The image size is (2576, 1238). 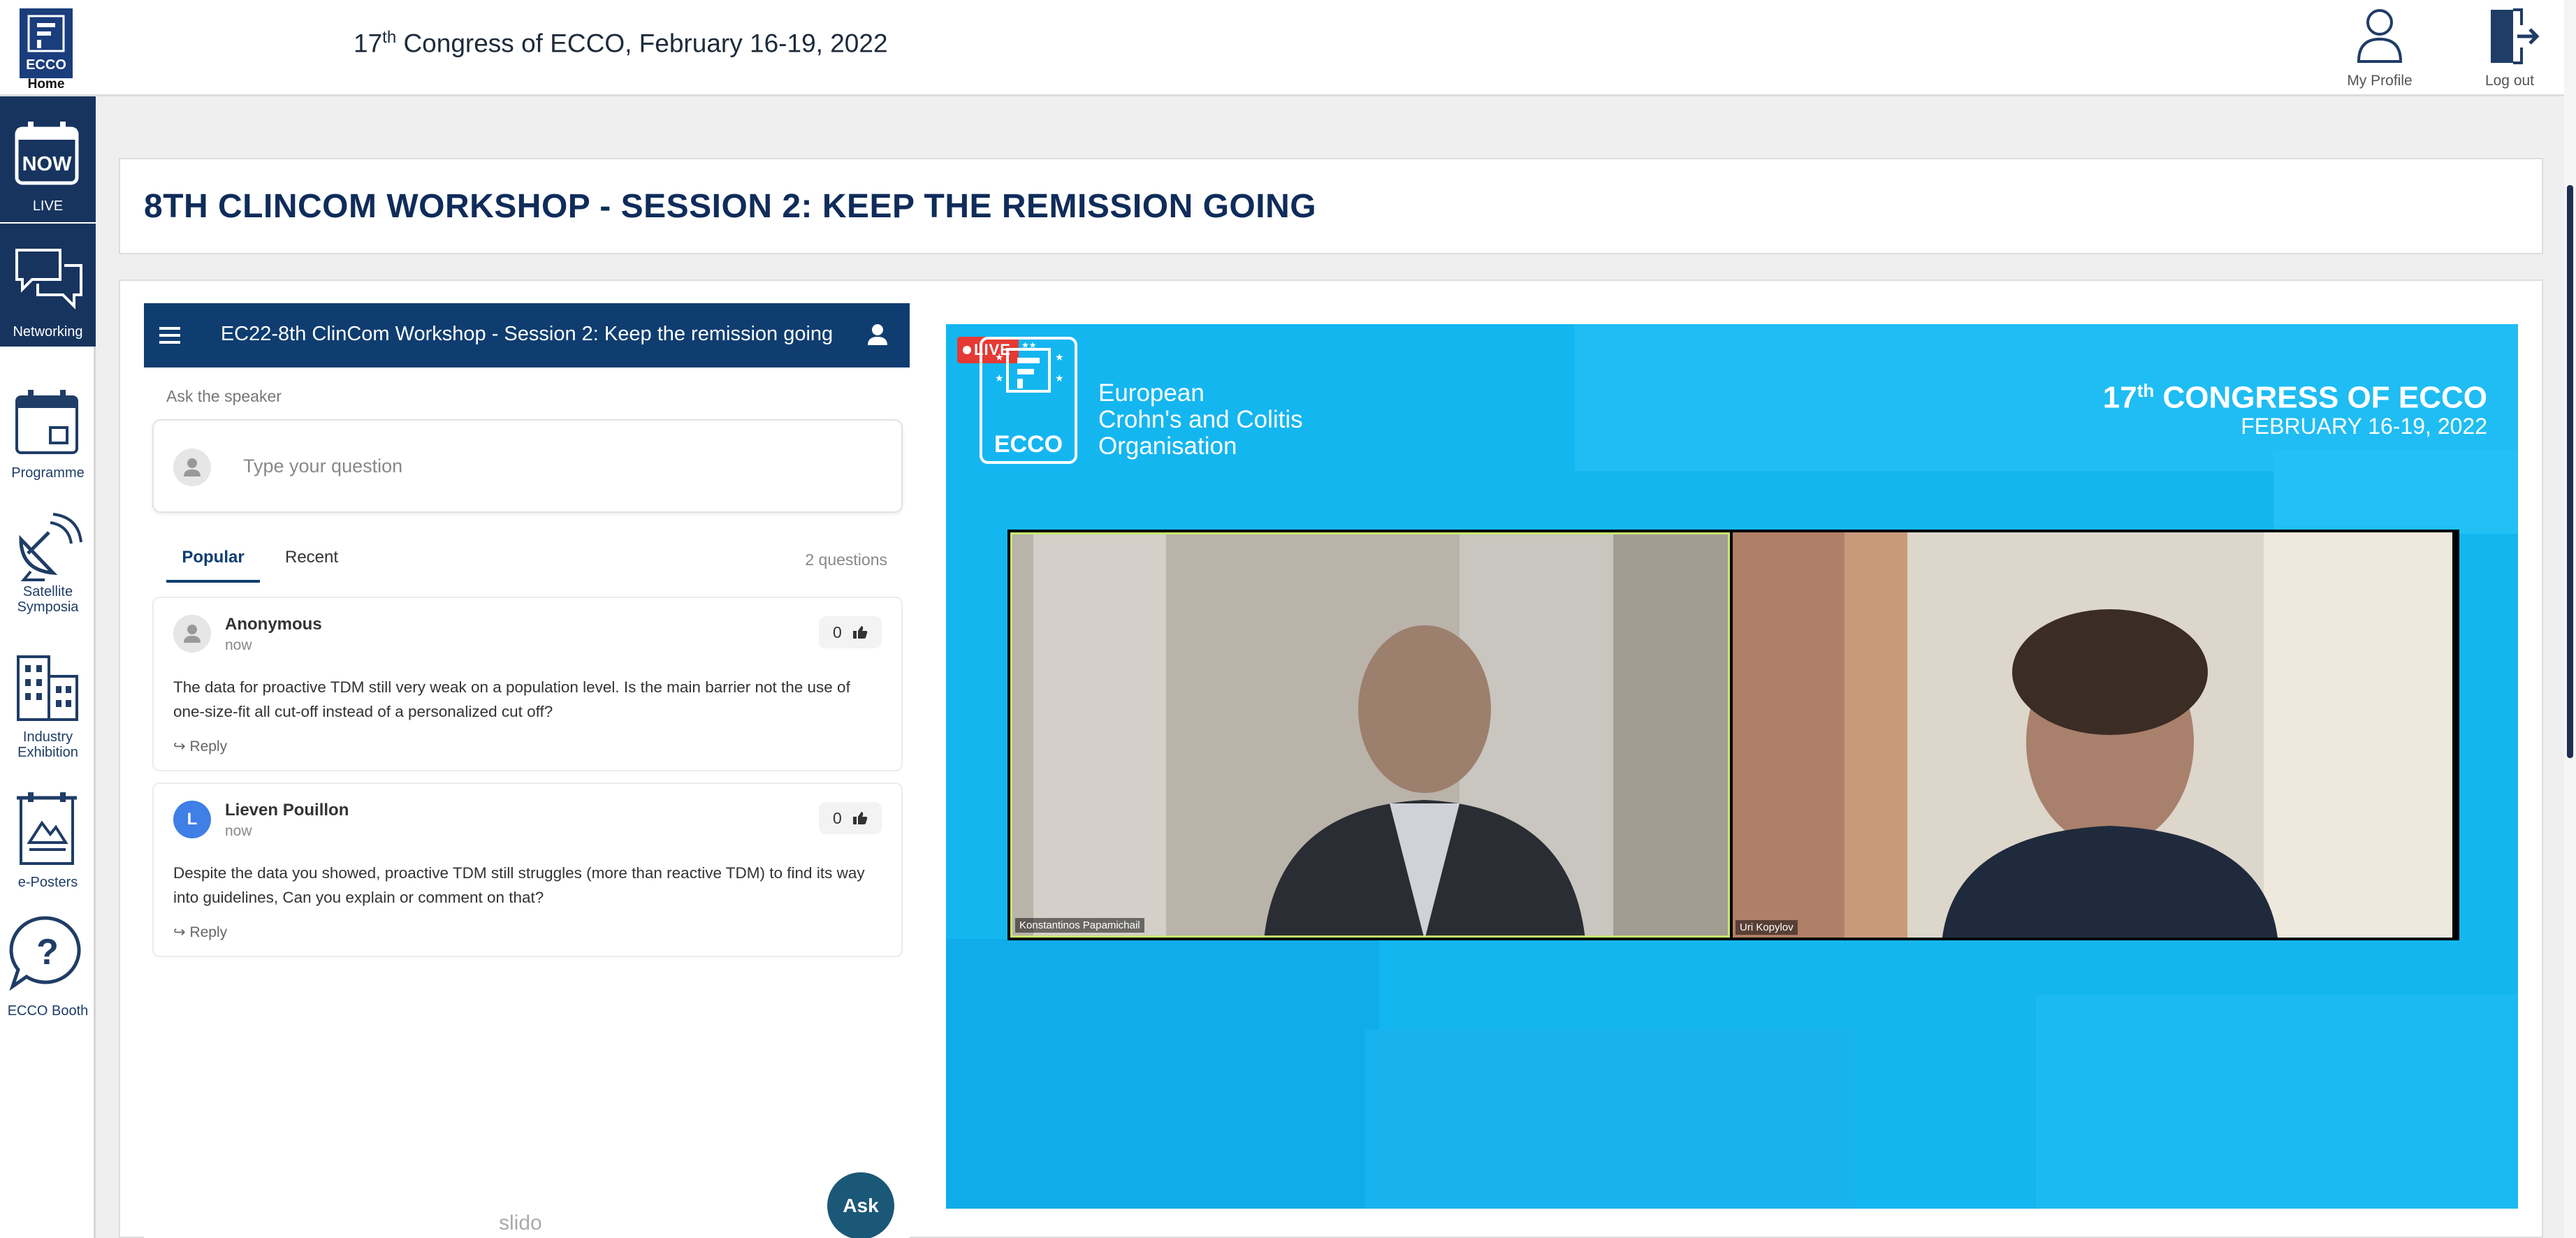 What do you see at coordinates (642, 43) in the screenshot?
I see `congress-name: Congress of ECCO, February 16-19, 2022` at bounding box center [642, 43].